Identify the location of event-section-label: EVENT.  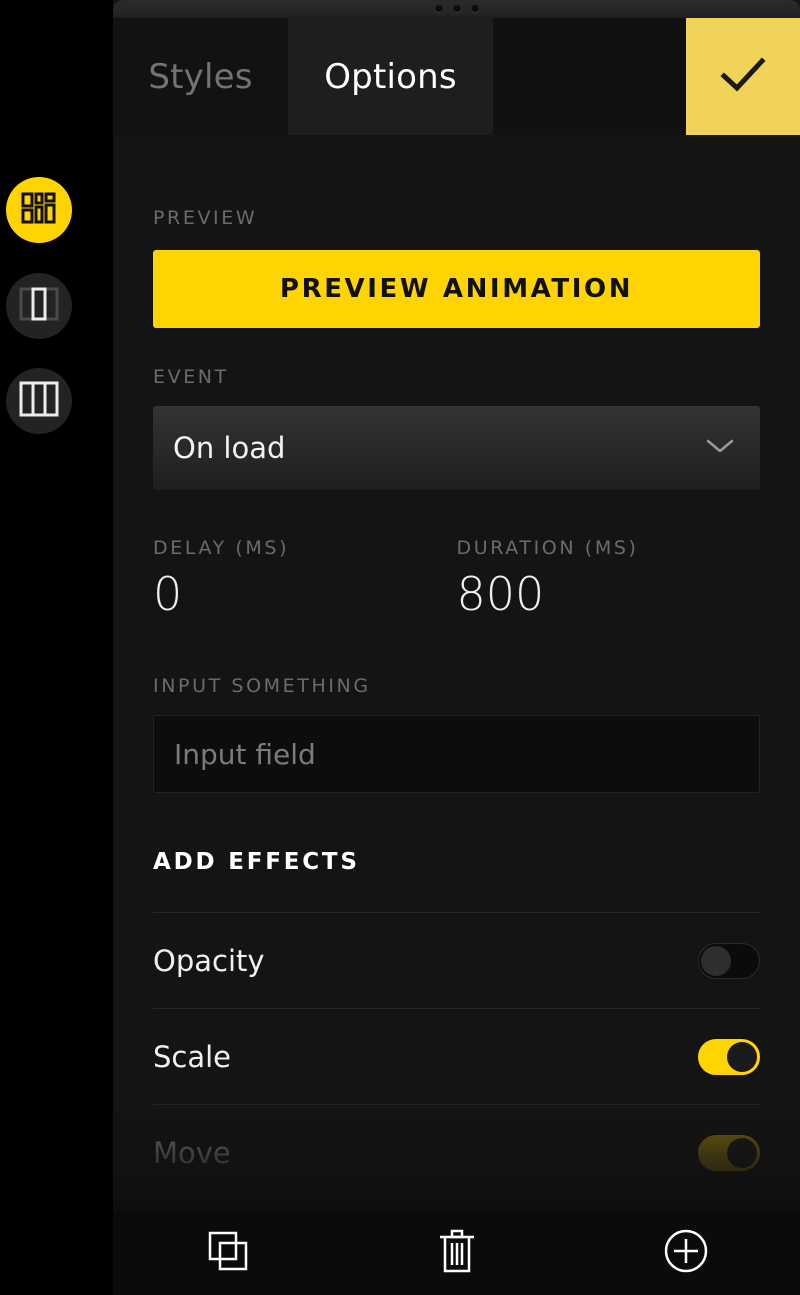
(191, 377).